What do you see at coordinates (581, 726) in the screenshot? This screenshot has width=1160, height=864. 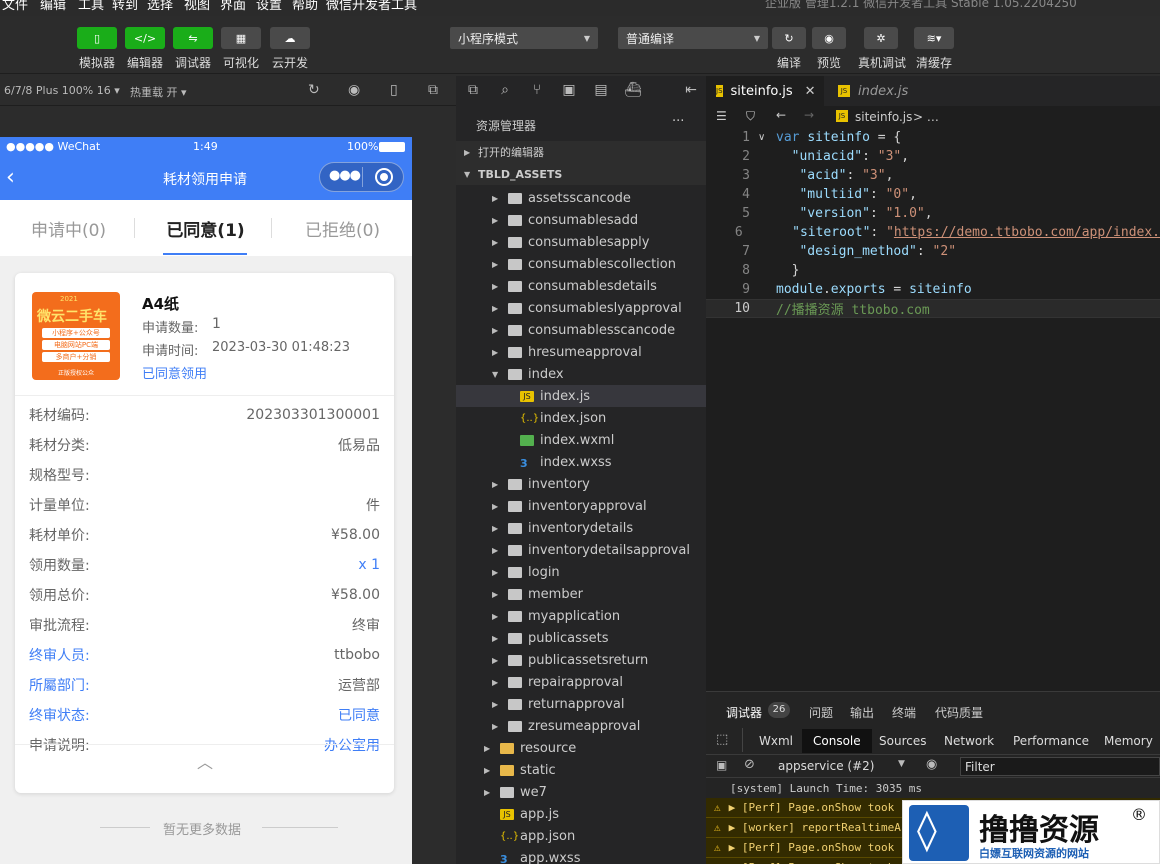 I see `tree-item: ▶ zresumeapproval` at bounding box center [581, 726].